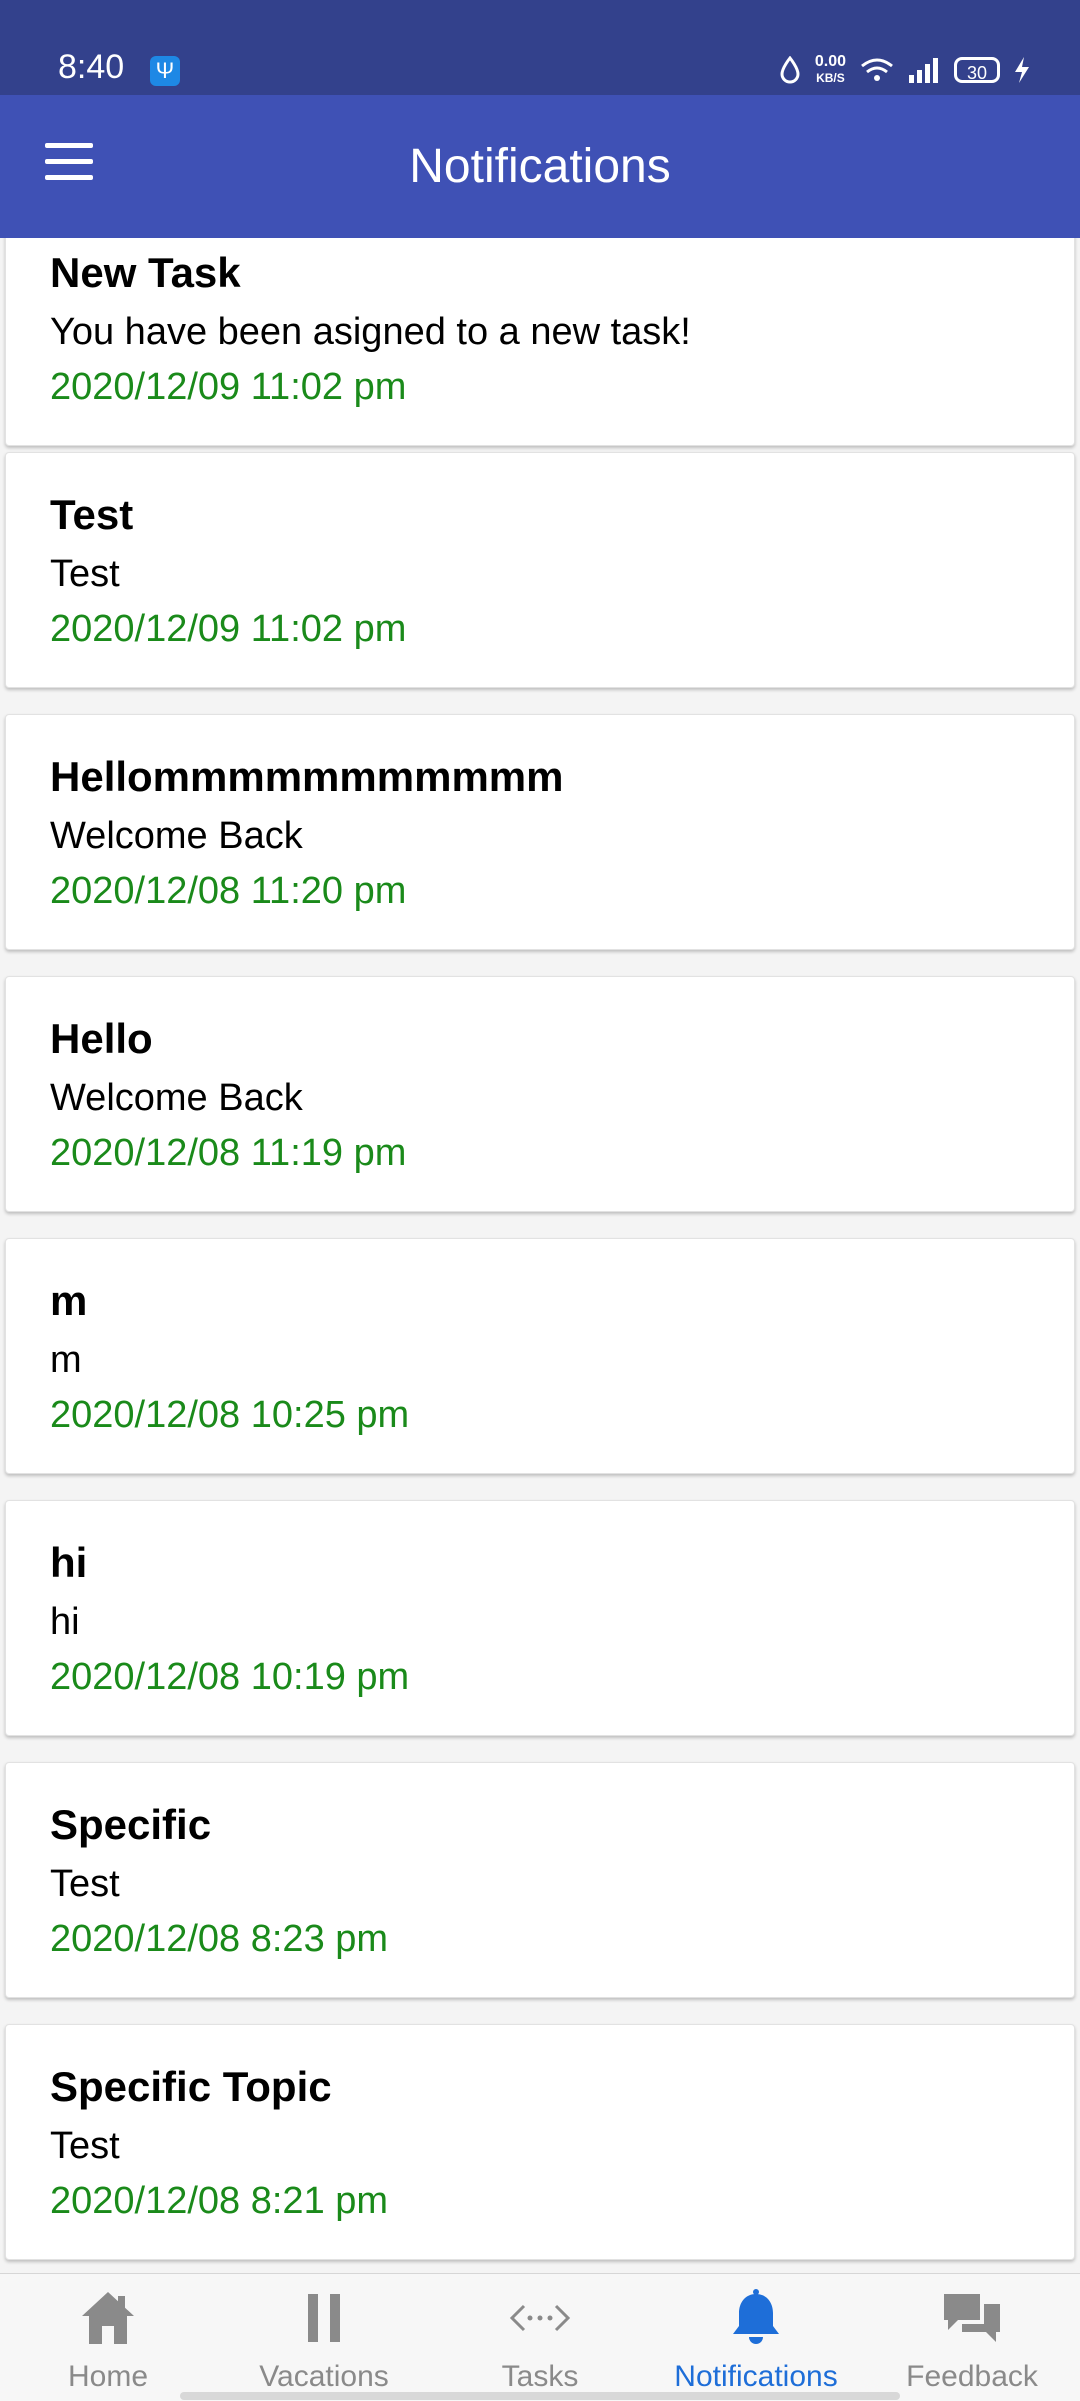  What do you see at coordinates (69, 1562) in the screenshot?
I see `notification-title: hi` at bounding box center [69, 1562].